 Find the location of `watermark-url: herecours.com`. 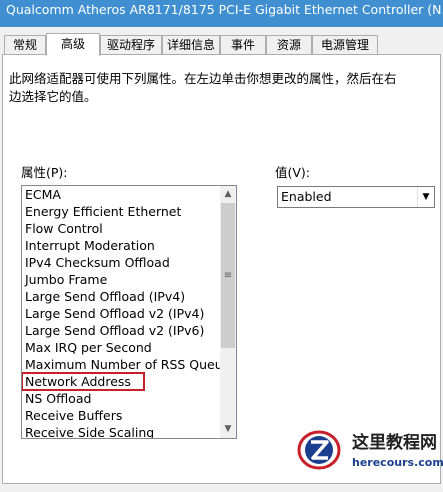

watermark-url: herecours.com is located at coordinates (397, 462).